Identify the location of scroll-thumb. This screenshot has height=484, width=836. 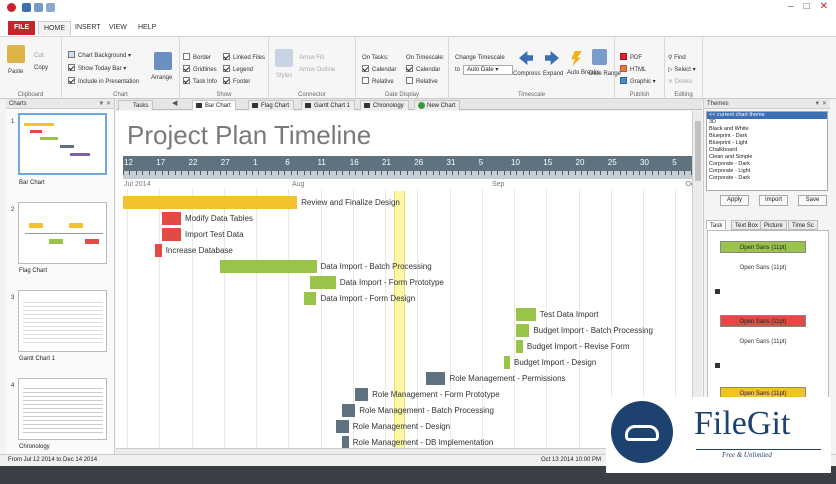
(698, 151).